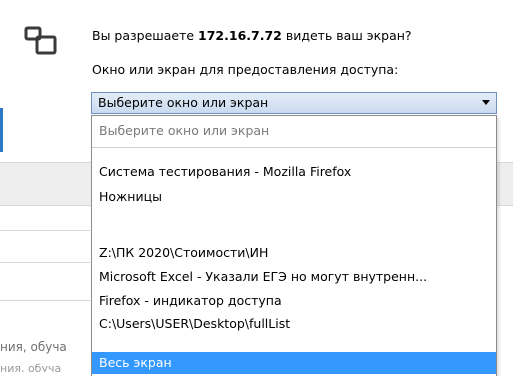 The height and width of the screenshot is (376, 513). I want to click on background-text: ния, обуча, so click(33, 347).